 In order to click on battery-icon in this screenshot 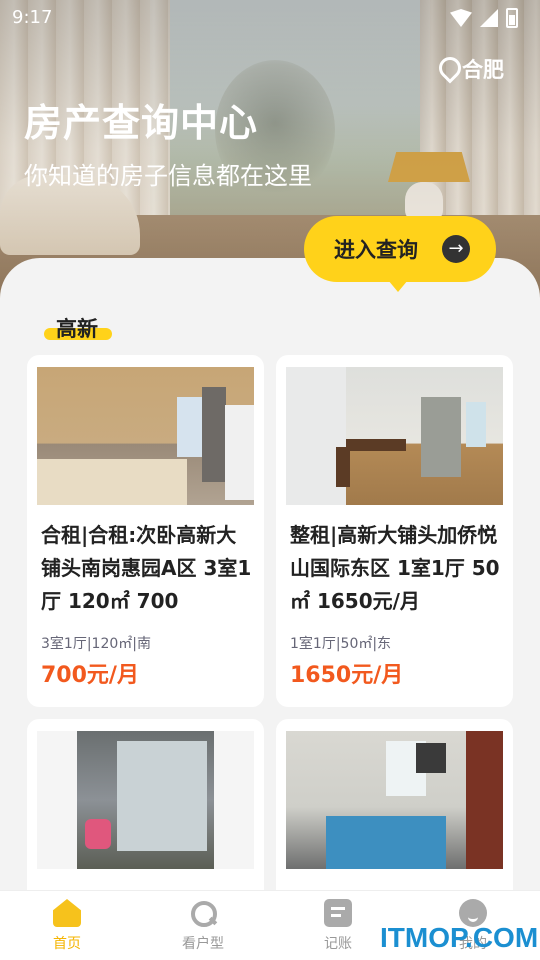, I will do `click(512, 18)`.